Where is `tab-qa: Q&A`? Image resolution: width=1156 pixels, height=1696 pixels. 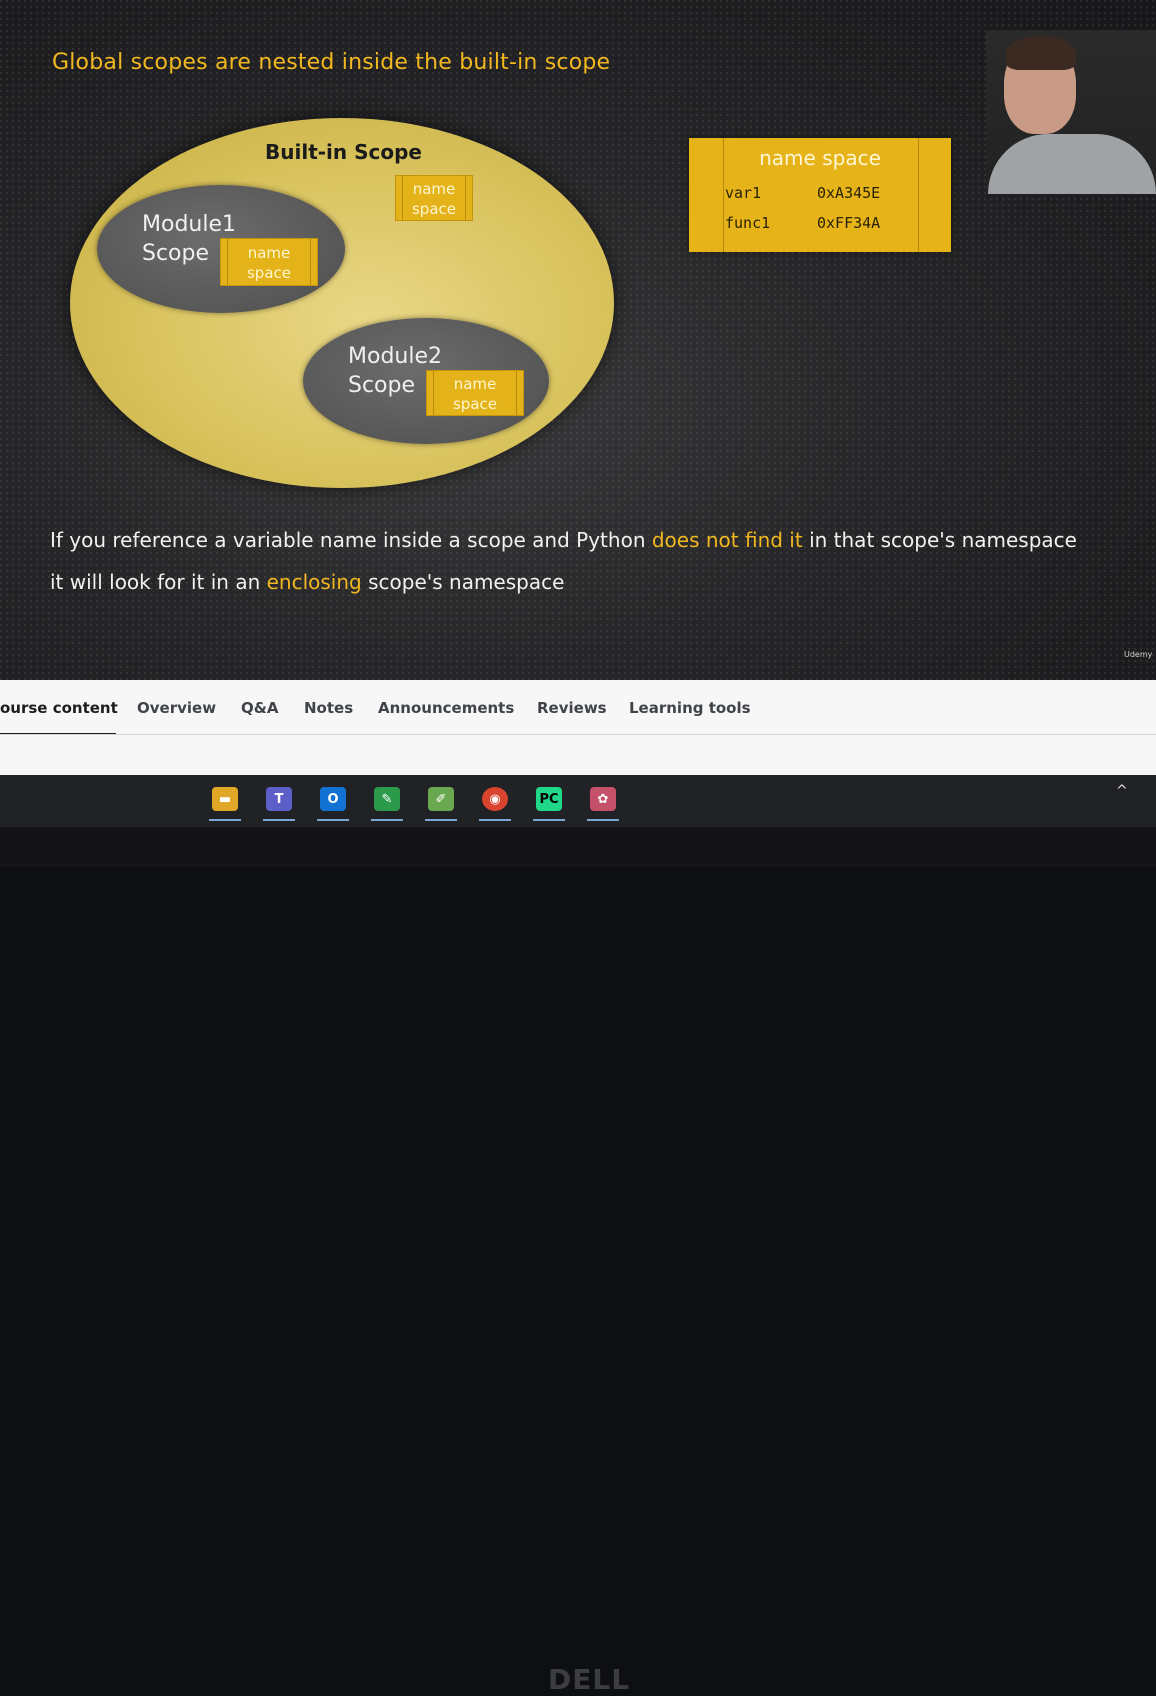
tab-qa: Q&A is located at coordinates (259, 708).